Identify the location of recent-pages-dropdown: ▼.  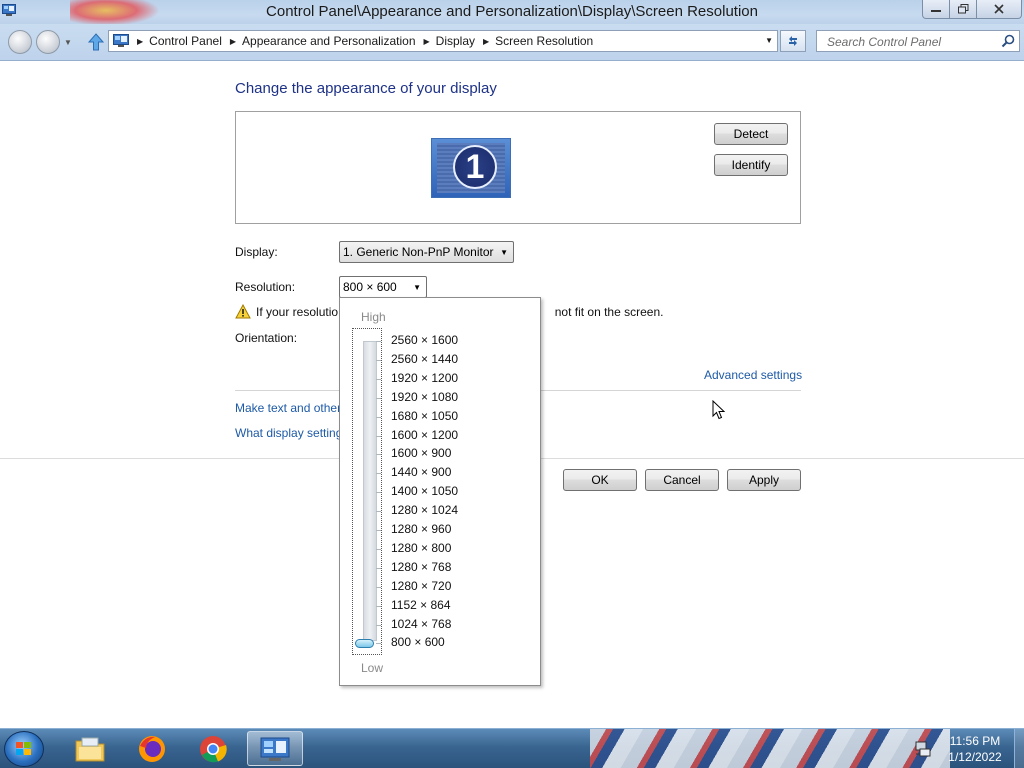
(68, 42).